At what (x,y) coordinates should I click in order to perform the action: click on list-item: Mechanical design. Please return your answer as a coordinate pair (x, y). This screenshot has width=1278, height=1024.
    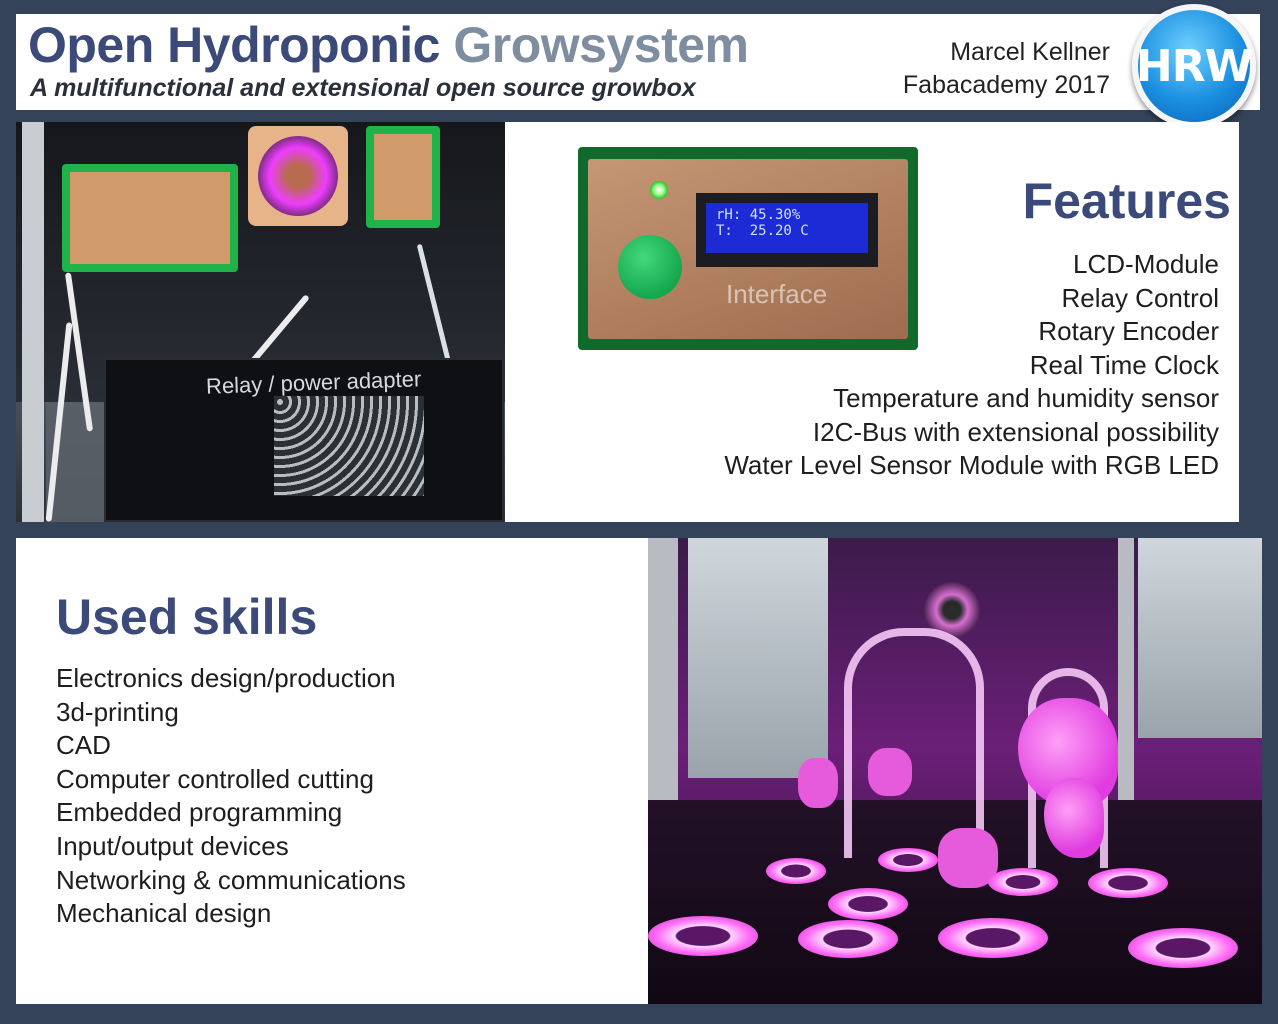
    Looking at the image, I should click on (164, 913).